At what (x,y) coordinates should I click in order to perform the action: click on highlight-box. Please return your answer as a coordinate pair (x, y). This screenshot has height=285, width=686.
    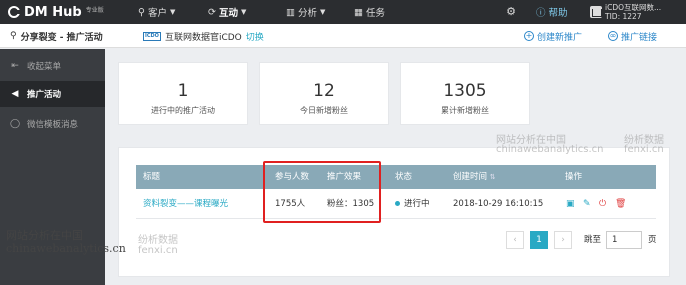
    Looking at the image, I should click on (322, 192).